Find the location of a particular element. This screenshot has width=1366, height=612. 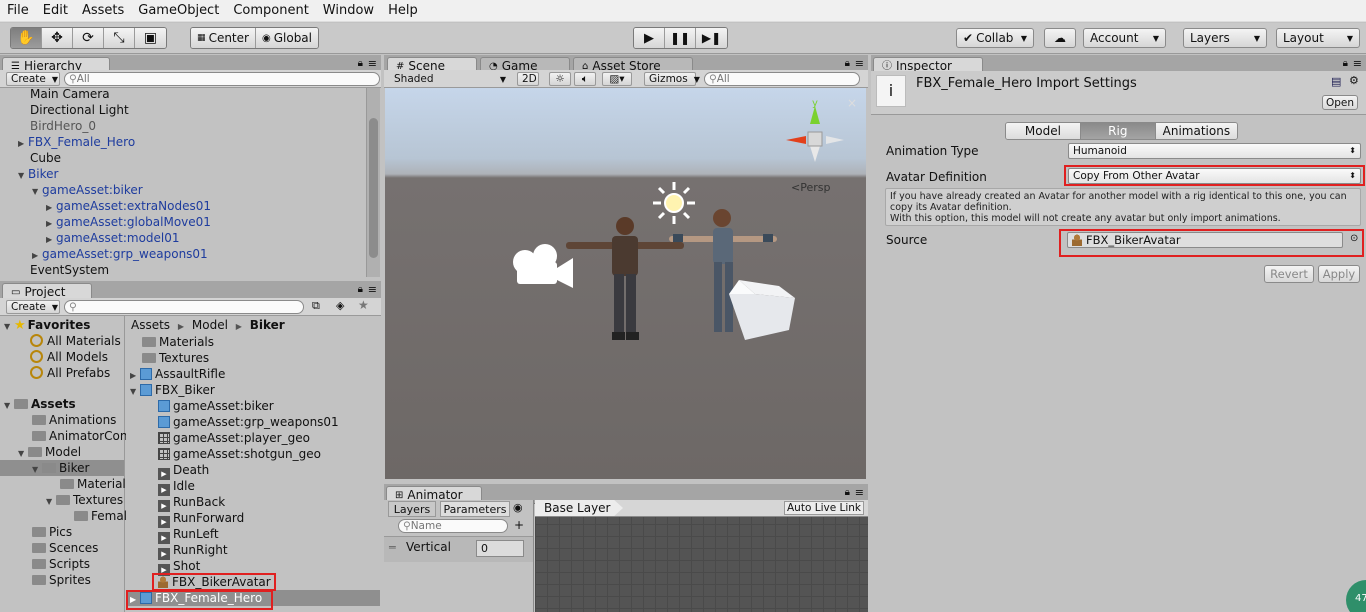

menu-assets: Assets is located at coordinates (103, 11).